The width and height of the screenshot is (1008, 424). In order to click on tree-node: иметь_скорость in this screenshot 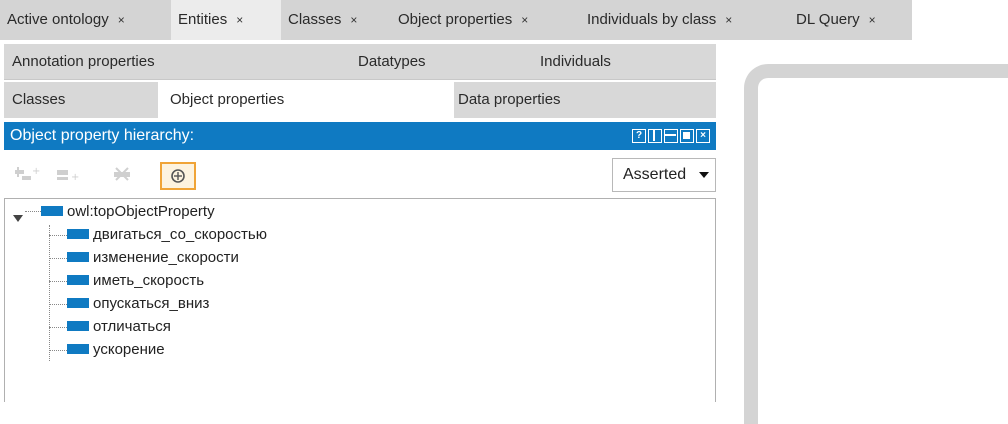, I will do `click(135, 281)`.